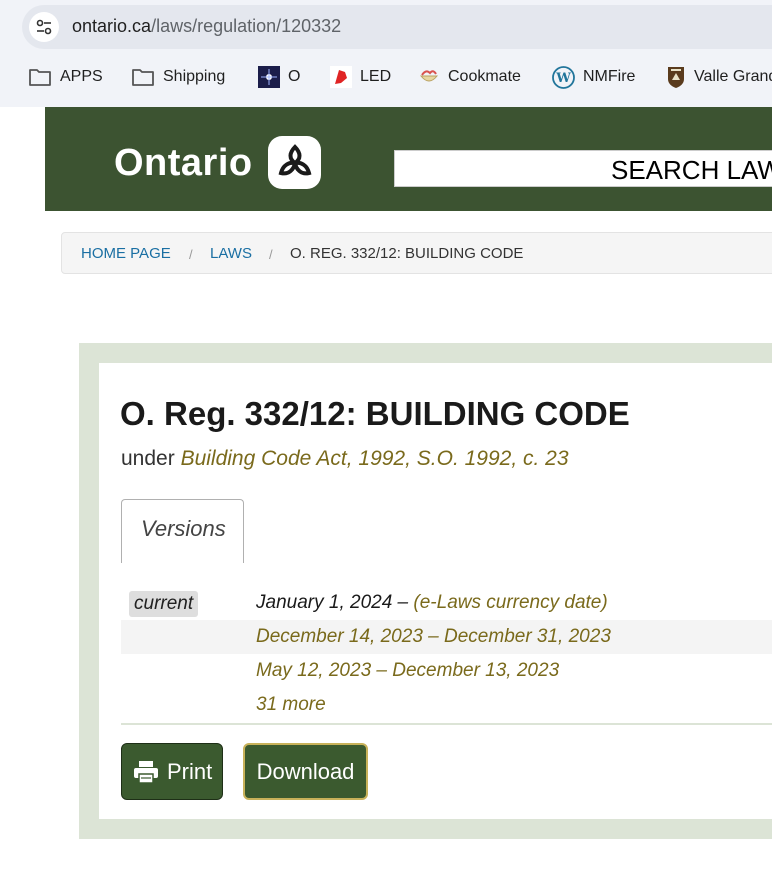 The image size is (772, 889). What do you see at coordinates (429, 76) in the screenshot?
I see `cookmate-favicon-icon` at bounding box center [429, 76].